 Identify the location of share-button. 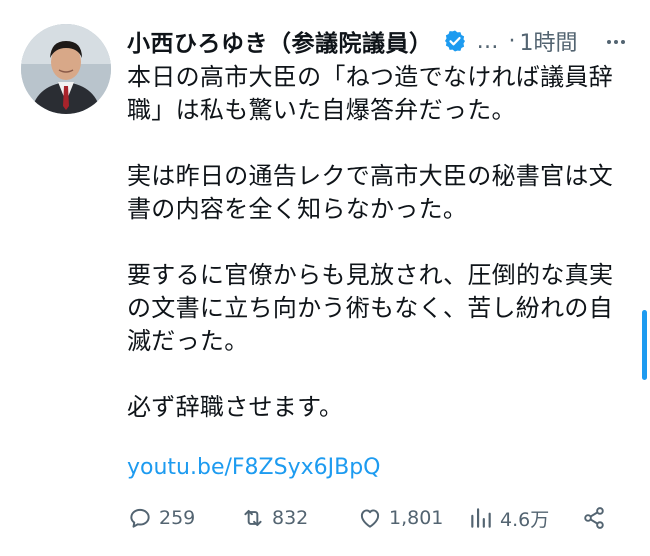
(597, 518).